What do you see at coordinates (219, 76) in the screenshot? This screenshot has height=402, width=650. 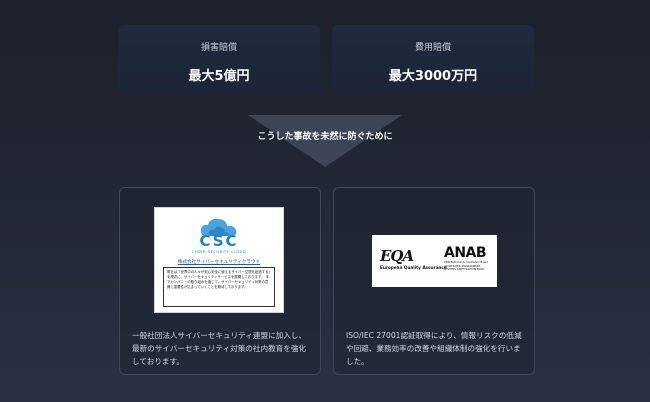 I see `stat-value: 最大5億円` at bounding box center [219, 76].